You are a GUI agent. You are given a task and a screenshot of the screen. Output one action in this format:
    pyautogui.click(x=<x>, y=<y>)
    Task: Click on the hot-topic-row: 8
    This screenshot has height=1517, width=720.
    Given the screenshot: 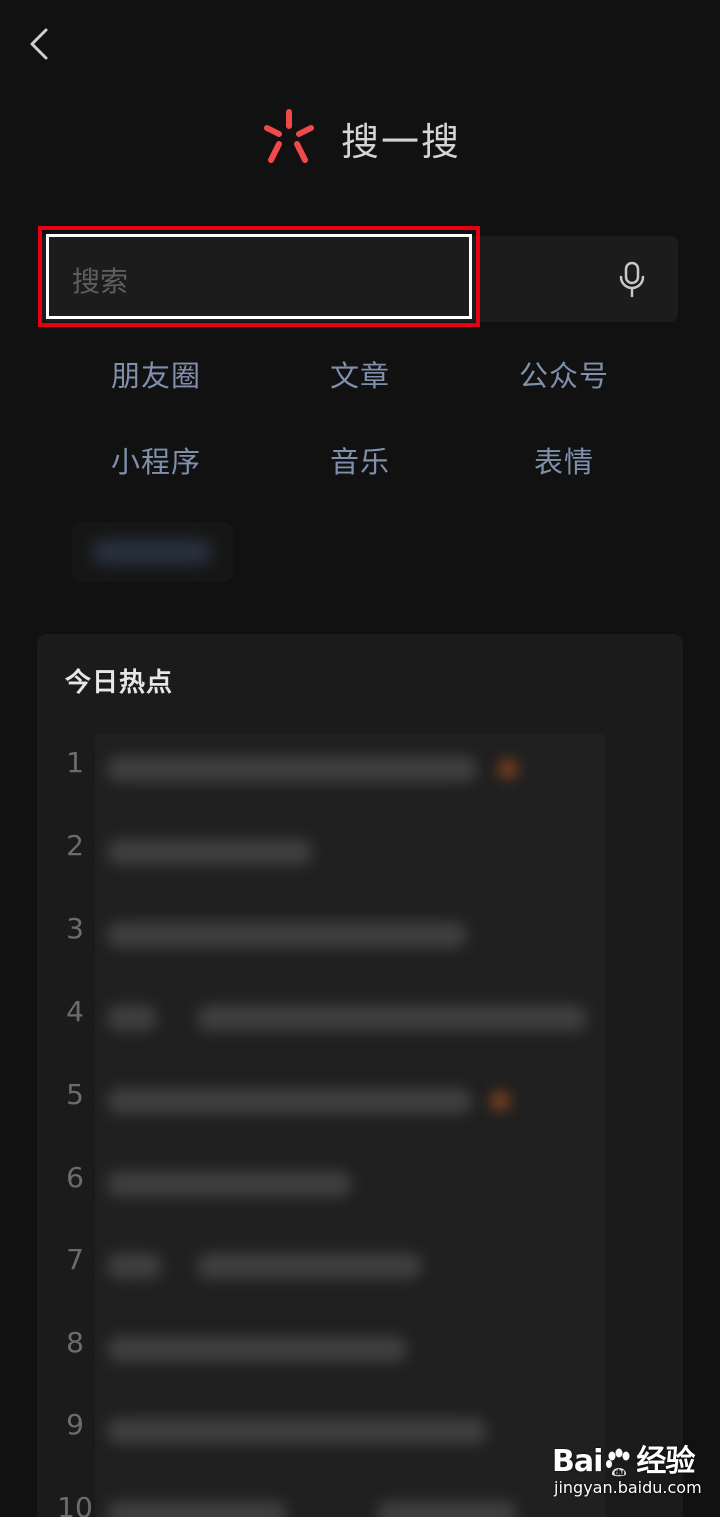 What is the action you would take?
    pyautogui.click(x=360, y=1344)
    